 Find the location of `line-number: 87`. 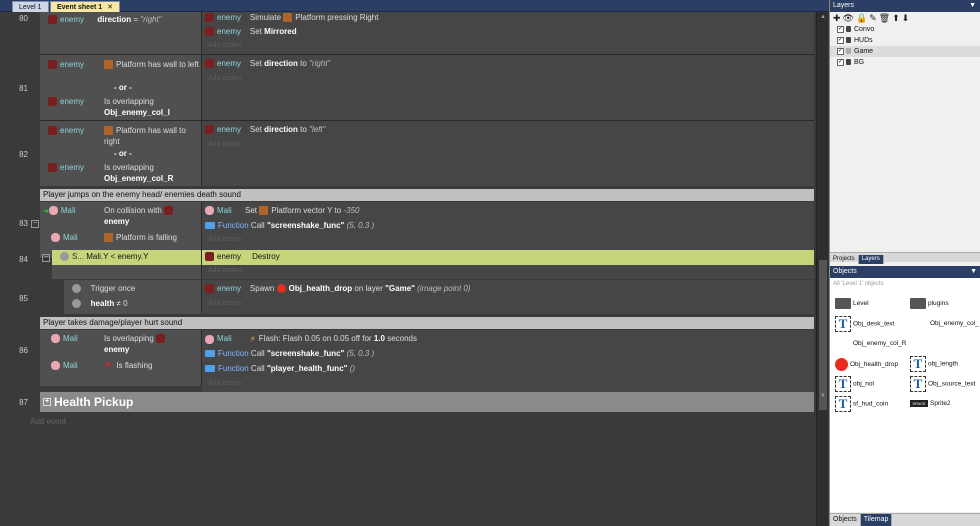

line-number: 87 is located at coordinates (23, 402).